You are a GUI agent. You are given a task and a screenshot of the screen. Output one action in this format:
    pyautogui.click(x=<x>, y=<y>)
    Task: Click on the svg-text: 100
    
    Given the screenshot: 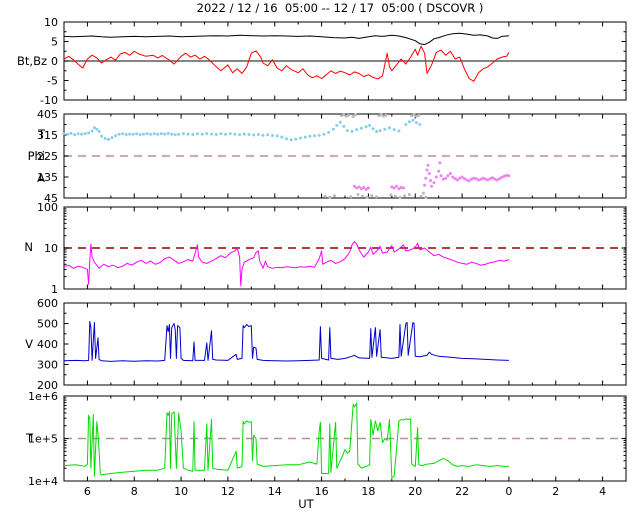 What is the action you would take?
    pyautogui.click(x=47, y=207)
    